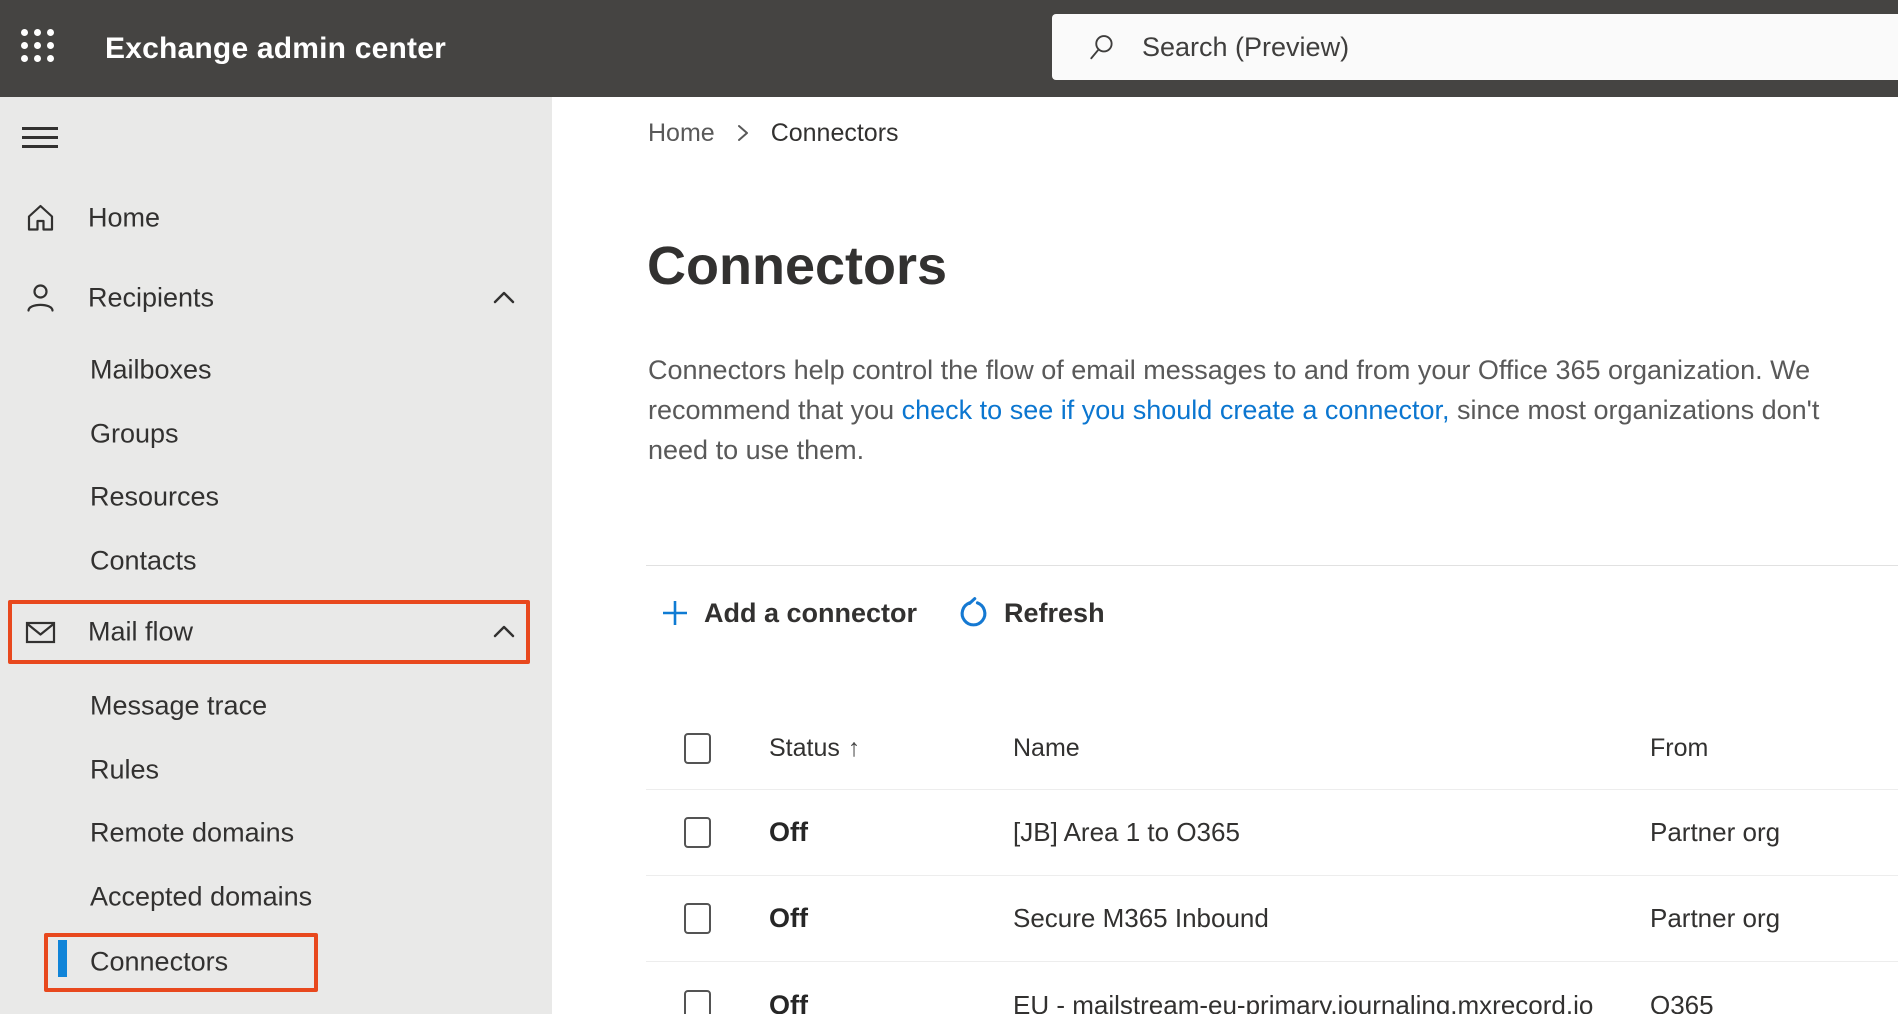 Image resolution: width=1898 pixels, height=1014 pixels. What do you see at coordinates (125, 769) in the screenshot?
I see `sidebar-item-label: Rules` at bounding box center [125, 769].